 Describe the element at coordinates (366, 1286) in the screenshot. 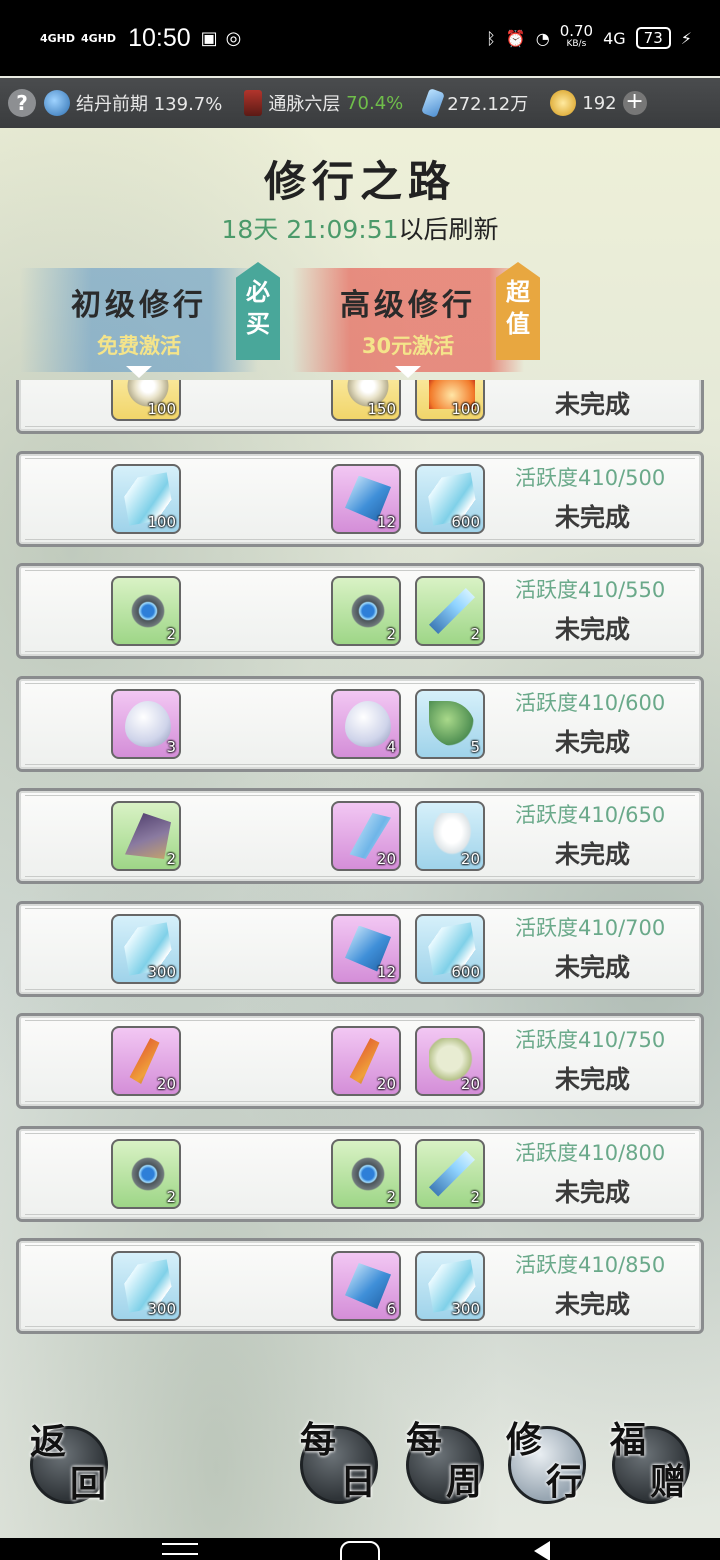

I see `premium-reward-item: 6` at that location.